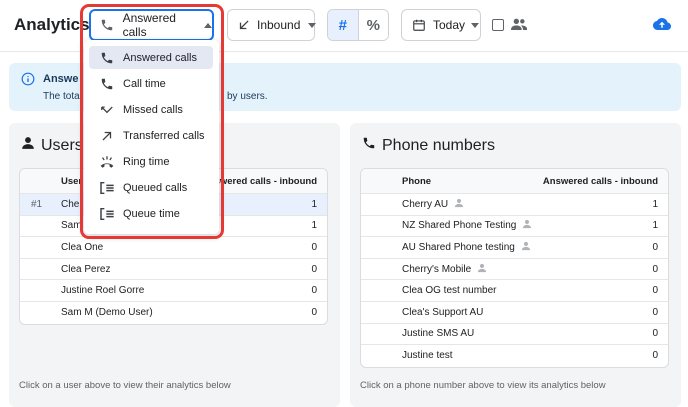 This screenshot has width=688, height=407. What do you see at coordinates (155, 96) in the screenshot?
I see `info-text: The total by users.` at bounding box center [155, 96].